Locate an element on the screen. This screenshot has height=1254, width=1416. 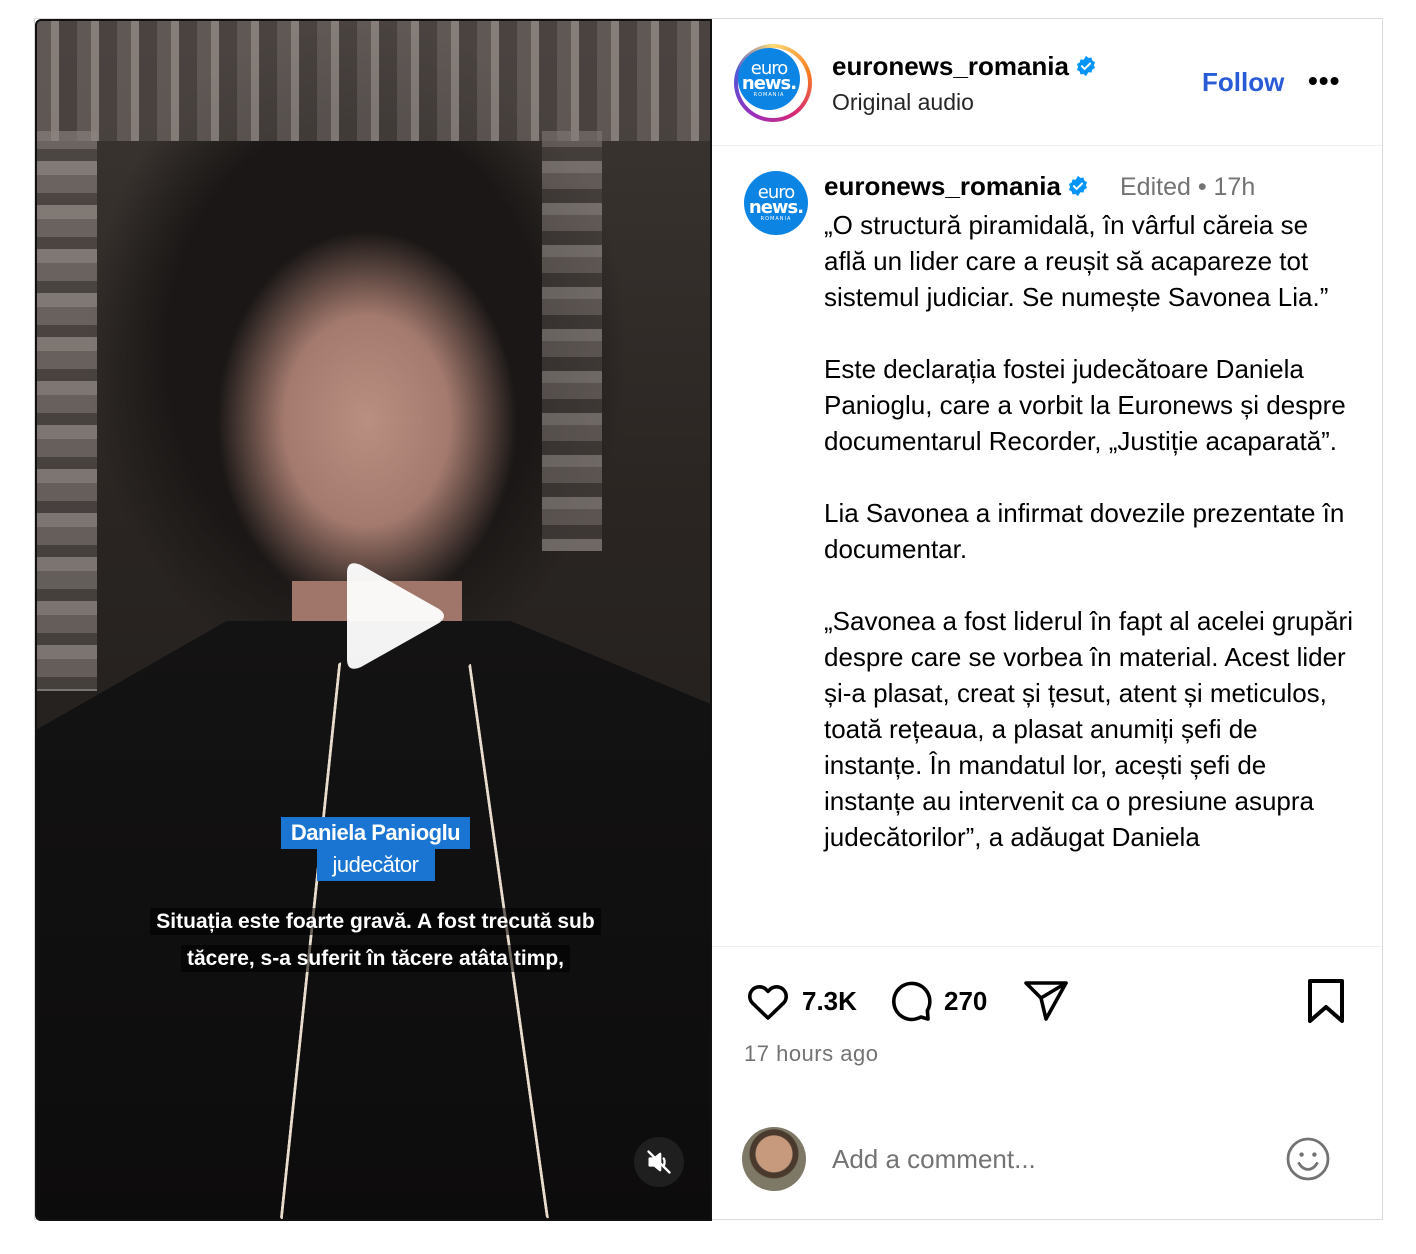
comment-icon is located at coordinates (910, 1001).